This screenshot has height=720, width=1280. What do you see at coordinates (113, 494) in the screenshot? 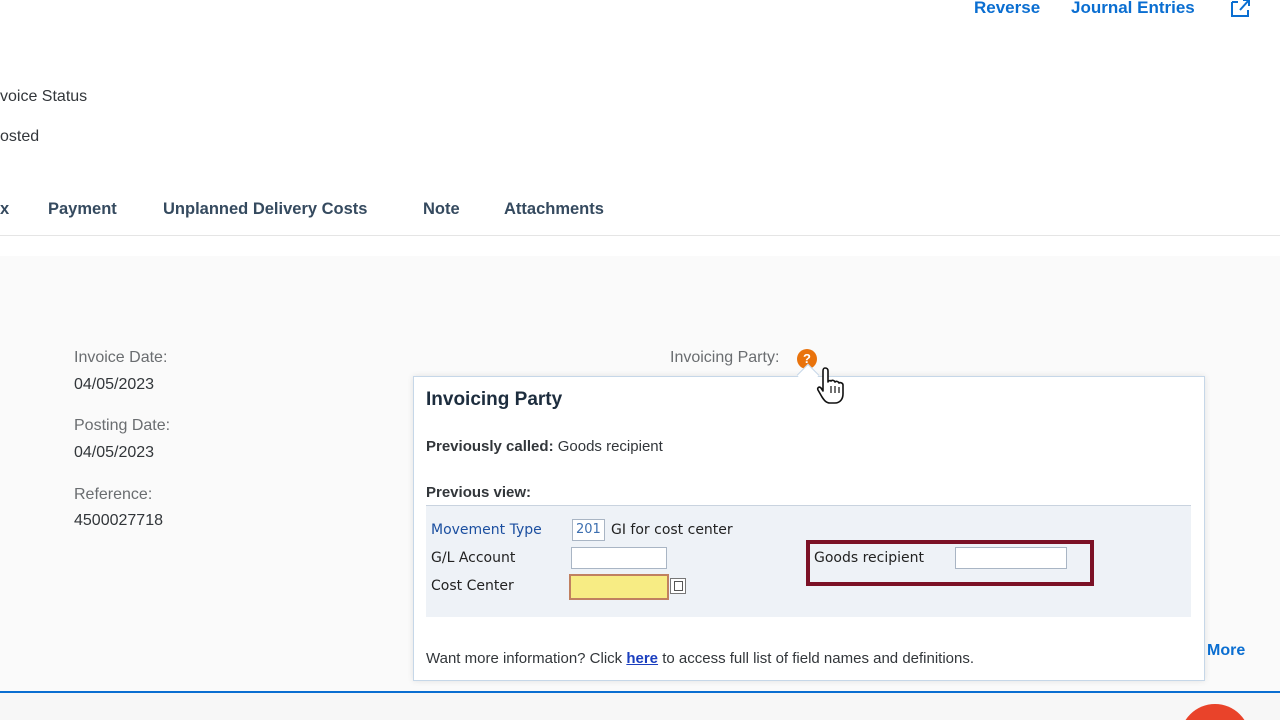
I see `reference-label: Reference:` at bounding box center [113, 494].